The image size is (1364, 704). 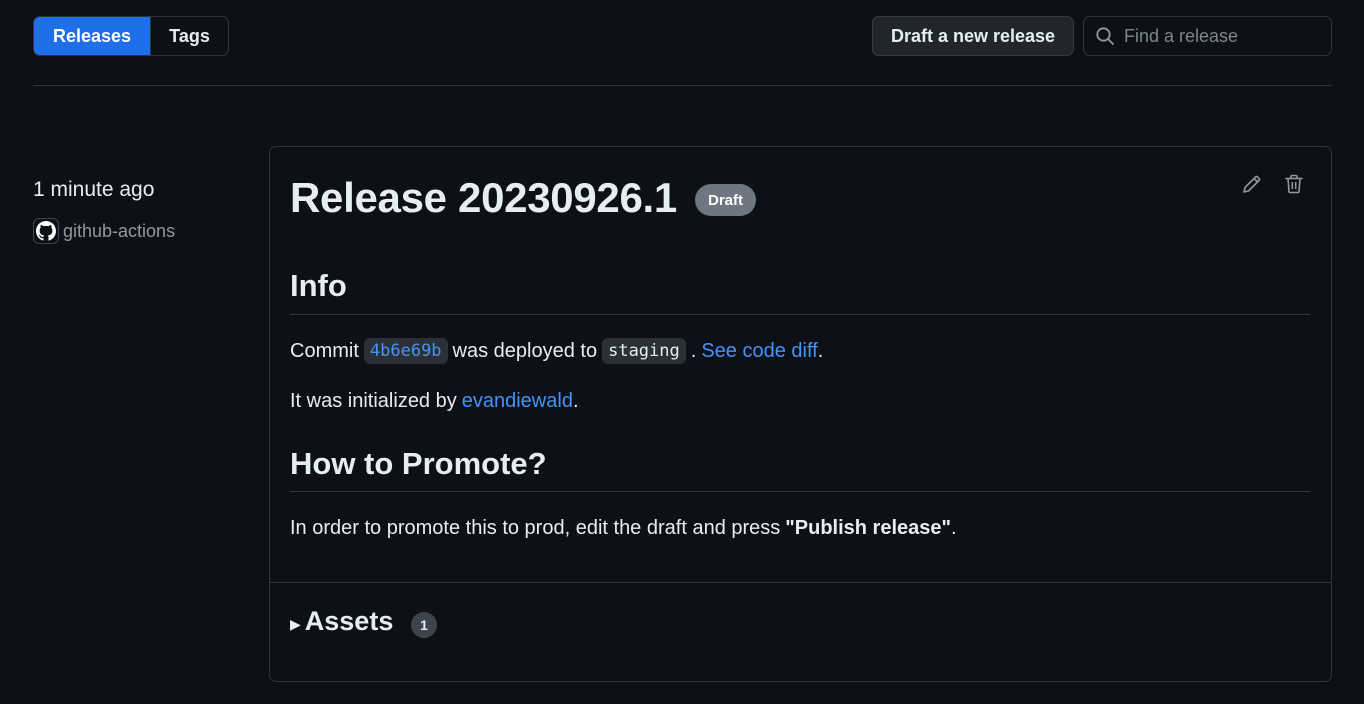 What do you see at coordinates (1252, 184) in the screenshot?
I see `pencil-icon` at bounding box center [1252, 184].